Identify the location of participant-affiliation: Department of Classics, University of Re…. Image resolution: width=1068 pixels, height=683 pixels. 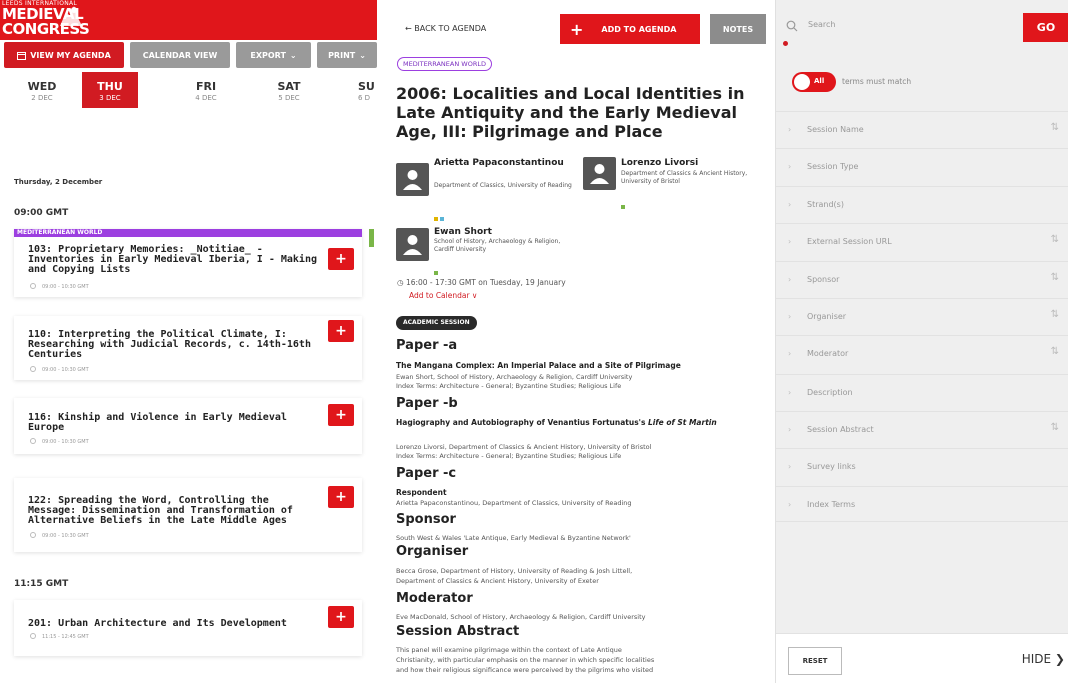
(503, 185).